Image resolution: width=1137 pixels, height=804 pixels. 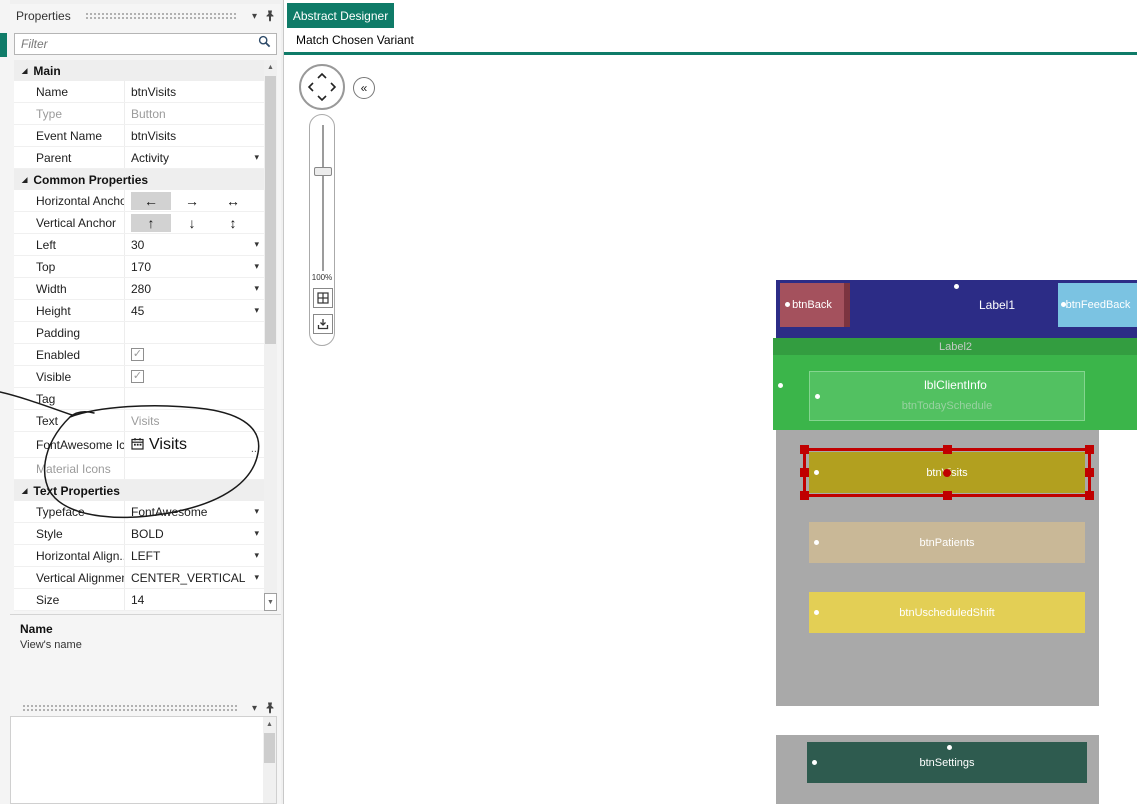 What do you see at coordinates (364, 88) in the screenshot?
I see `collapse-panel-button: «` at bounding box center [364, 88].